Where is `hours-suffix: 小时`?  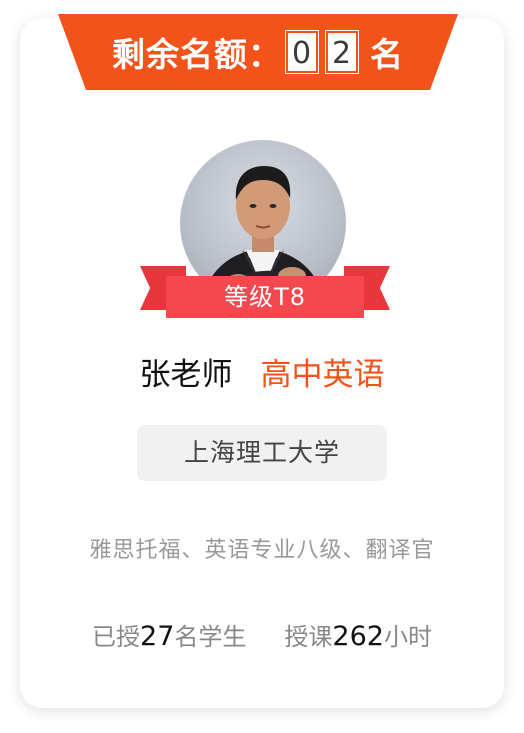
hours-suffix: 小时 is located at coordinates (407, 637).